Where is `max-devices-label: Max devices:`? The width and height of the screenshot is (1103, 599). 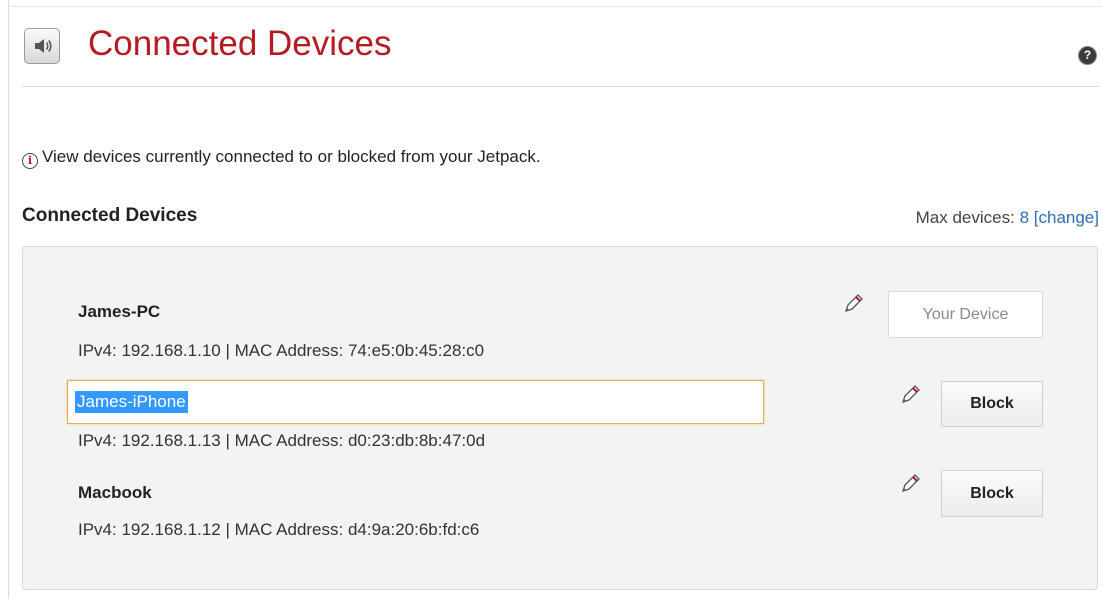 max-devices-label: Max devices: is located at coordinates (965, 217).